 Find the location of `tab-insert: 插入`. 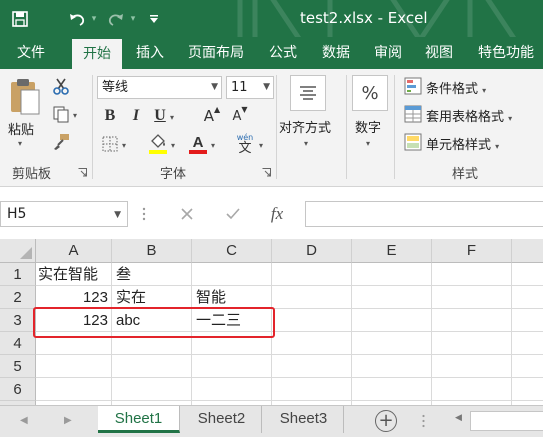

tab-insert: 插入 is located at coordinates (150, 53).